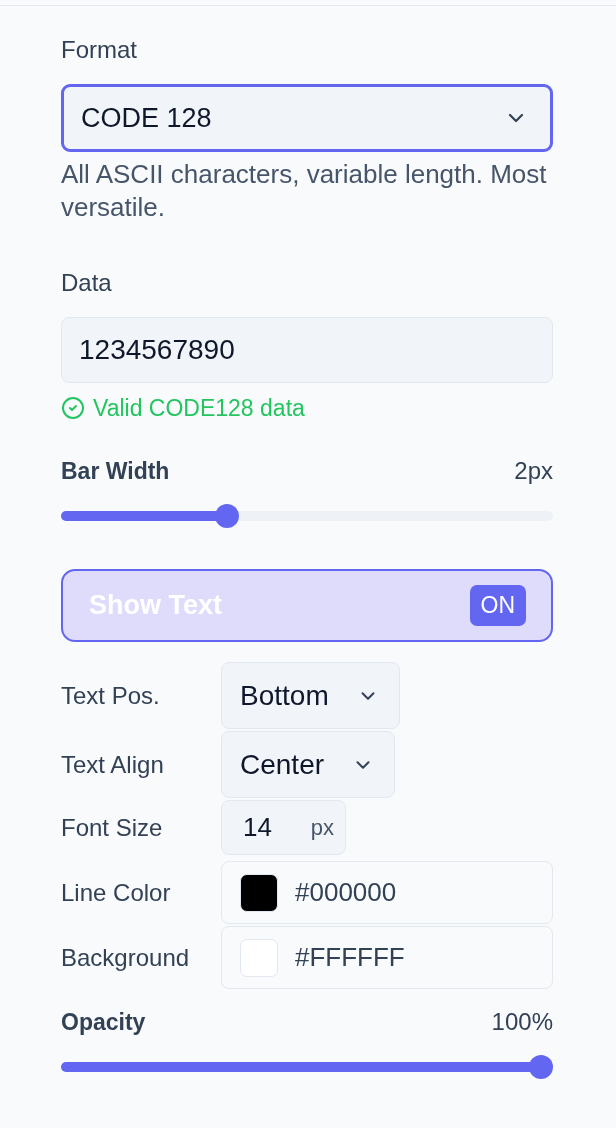 The width and height of the screenshot is (616, 1128). I want to click on slider-value: 100%, so click(522, 1022).